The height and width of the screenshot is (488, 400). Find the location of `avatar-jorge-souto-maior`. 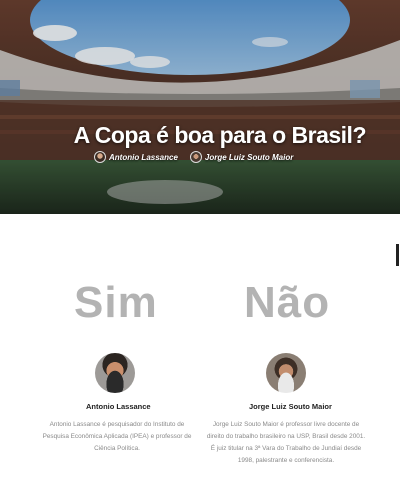

avatar-jorge-souto-maior is located at coordinates (286, 373).